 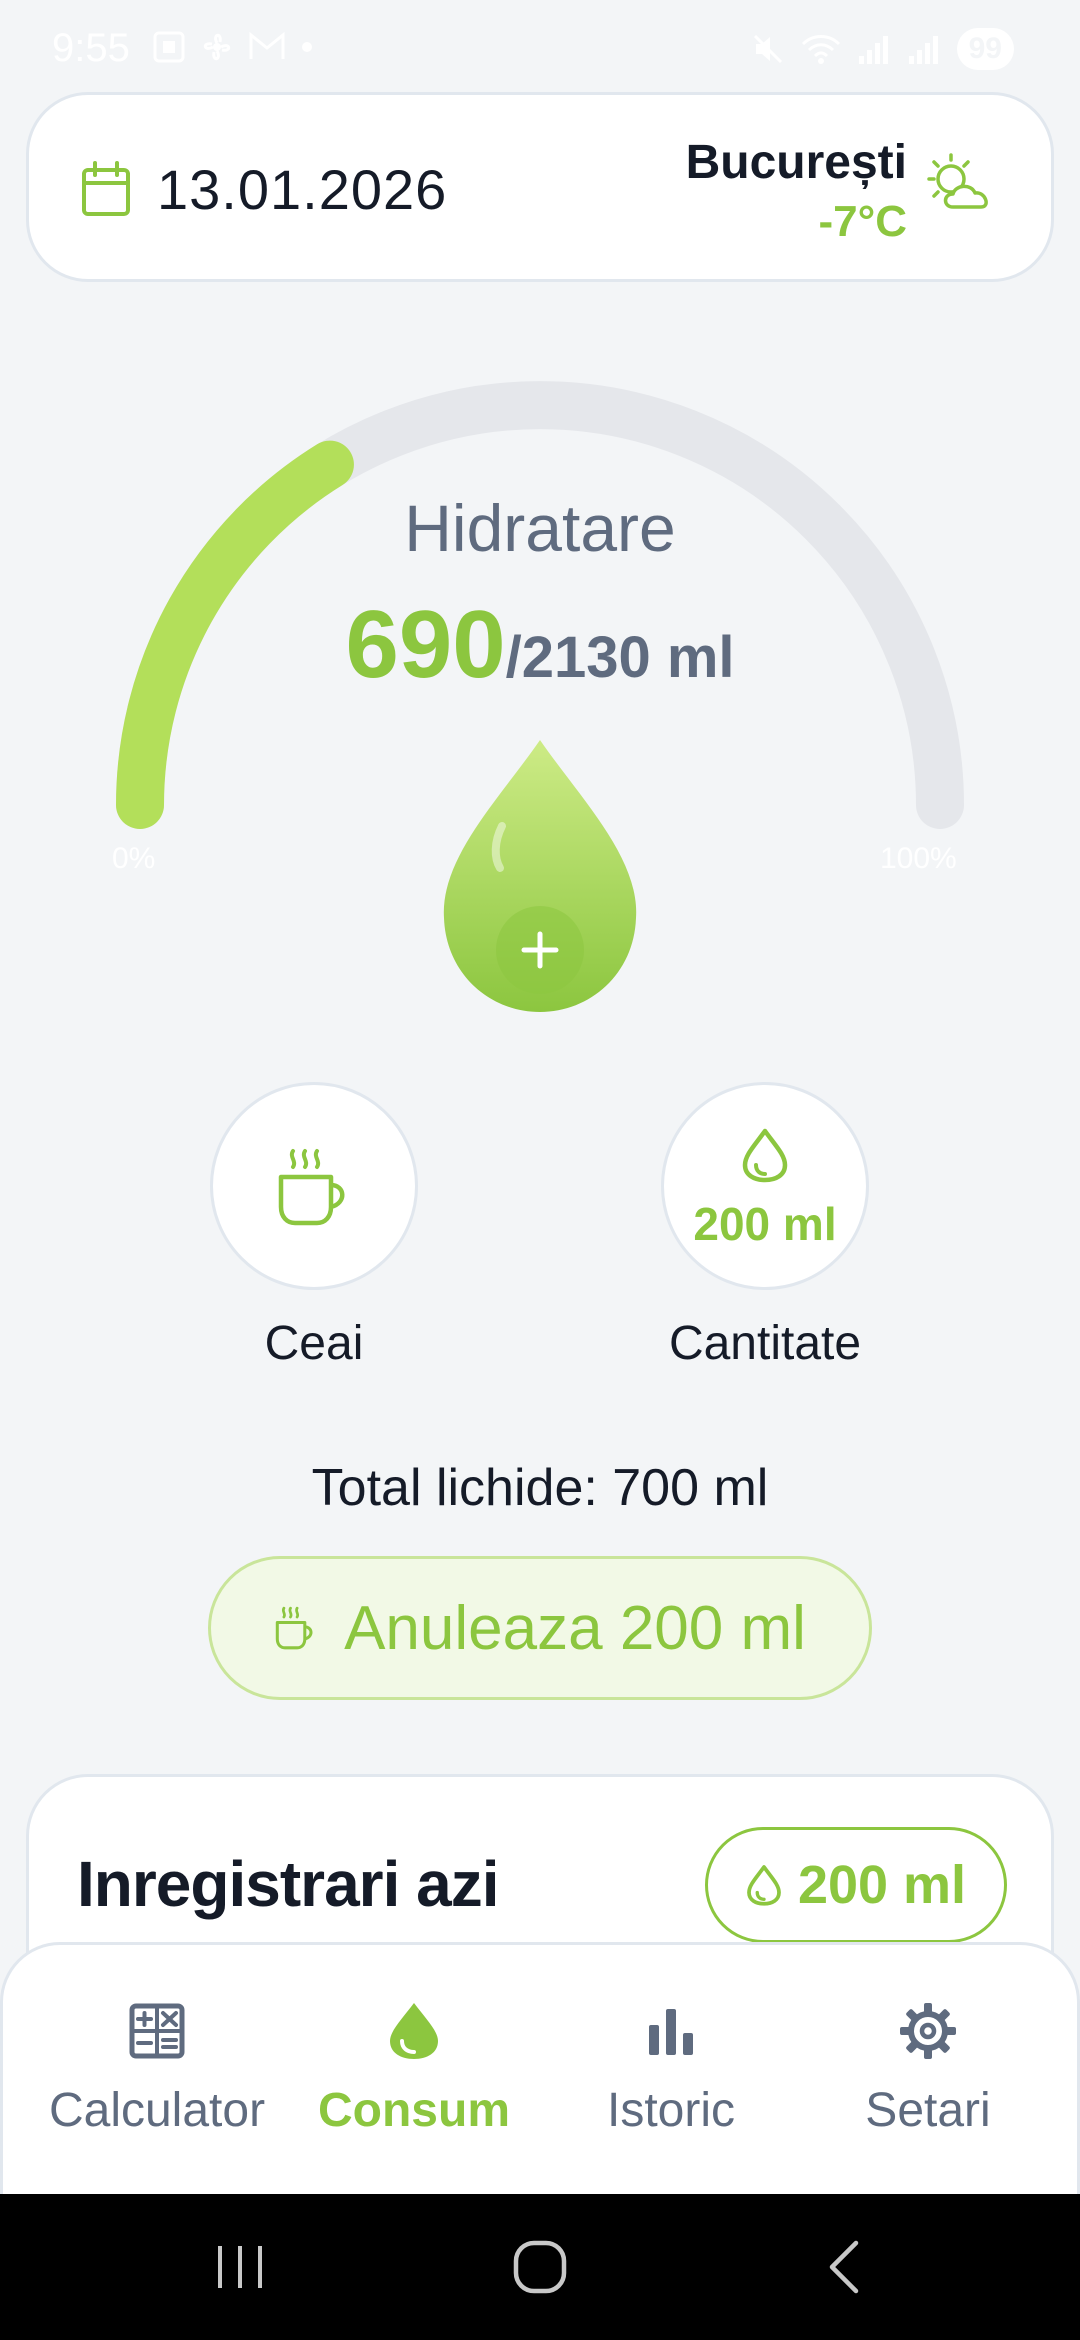 I want to click on gauge-min-label: 0%, so click(x=134, y=858).